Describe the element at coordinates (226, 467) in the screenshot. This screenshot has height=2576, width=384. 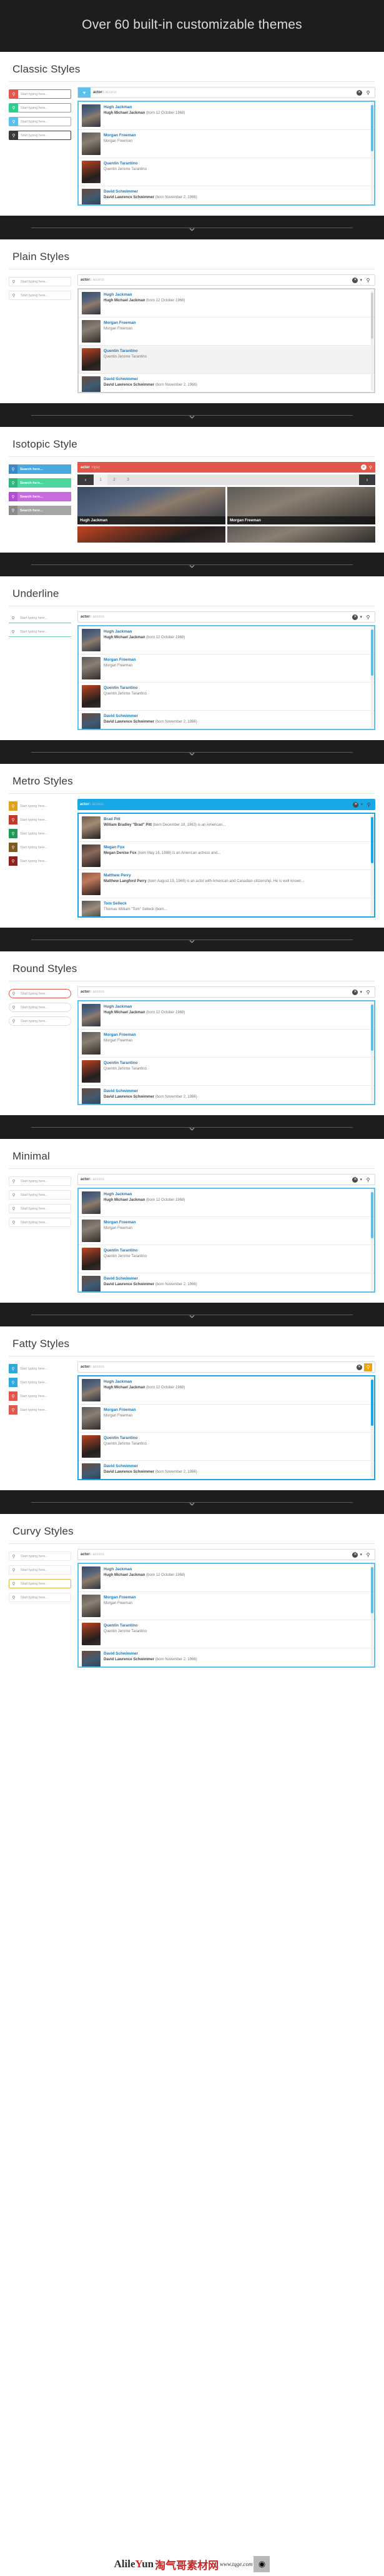
I see `search-bar: actor vijjay ✕ ⚲` at that location.